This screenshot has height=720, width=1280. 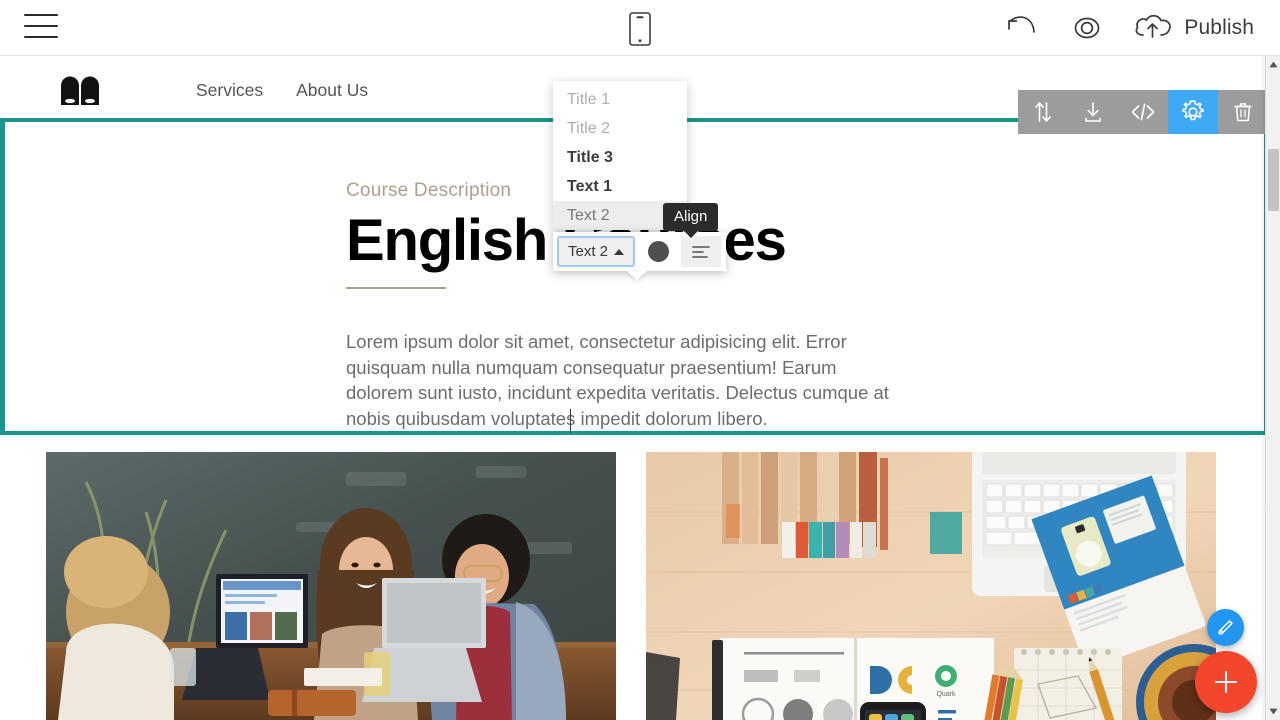 I want to click on align-left-icon, so click(x=701, y=251).